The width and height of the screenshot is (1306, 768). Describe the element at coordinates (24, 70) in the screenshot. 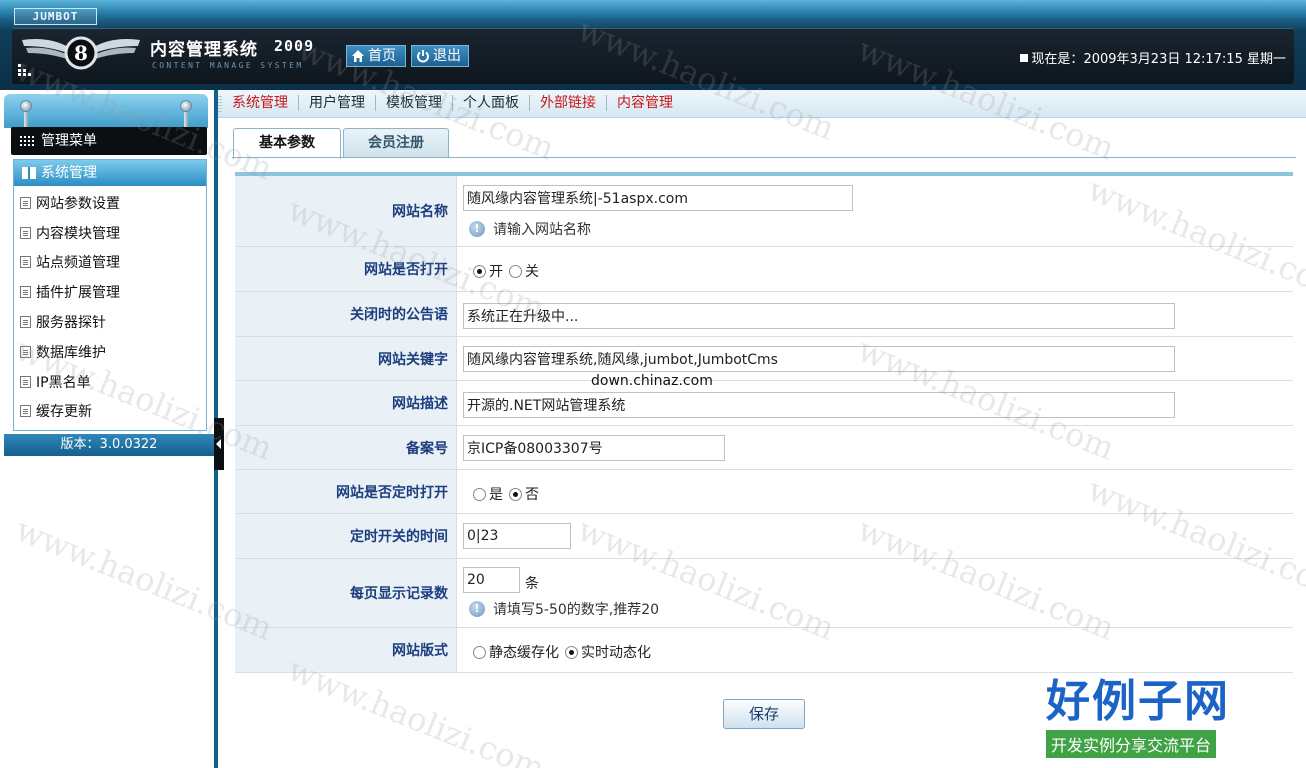

I see `dots-icon` at that location.